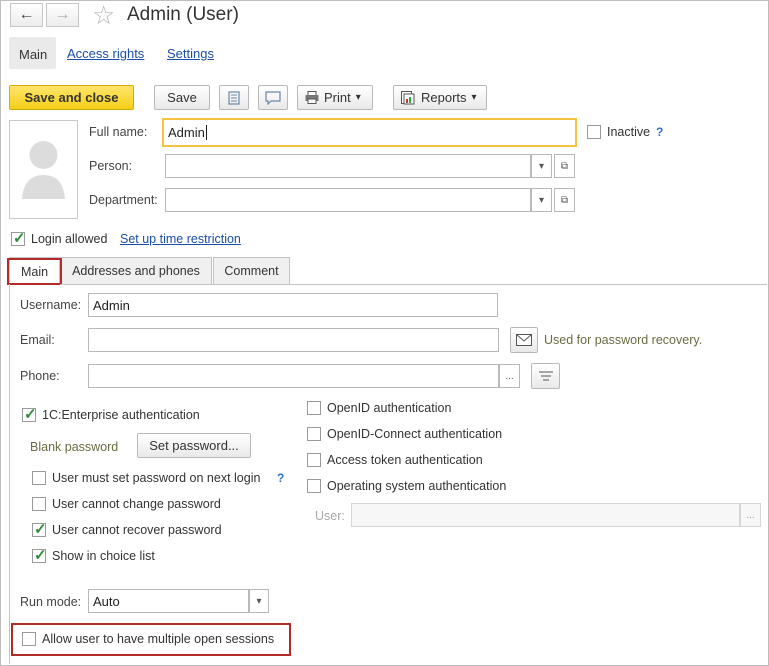 The image size is (769, 666). Describe the element at coordinates (251, 270) in the screenshot. I see `inner-tab-comment: Comment` at that location.